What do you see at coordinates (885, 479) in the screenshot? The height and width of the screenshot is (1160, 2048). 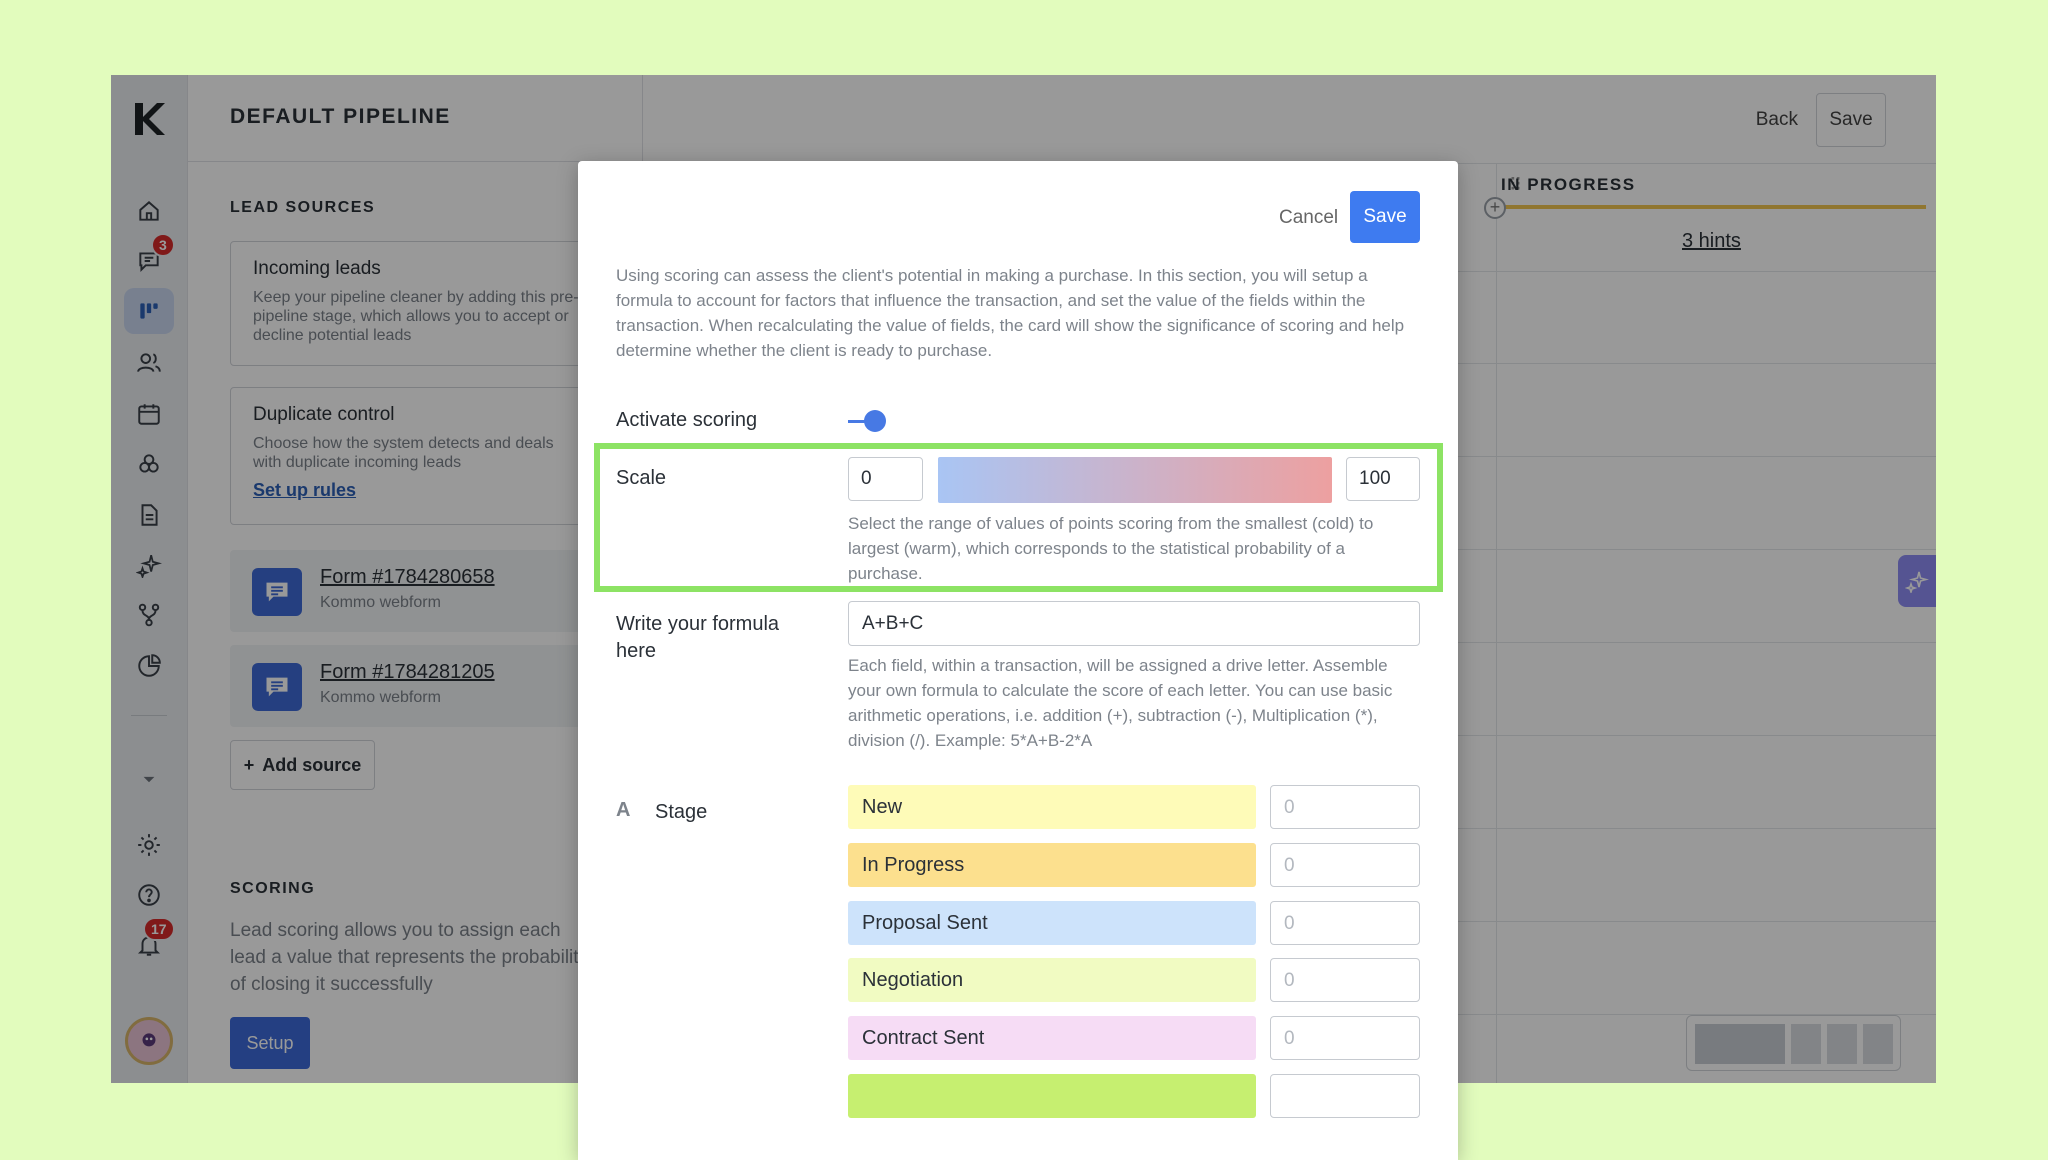 I see `scale-min-input: 0` at bounding box center [885, 479].